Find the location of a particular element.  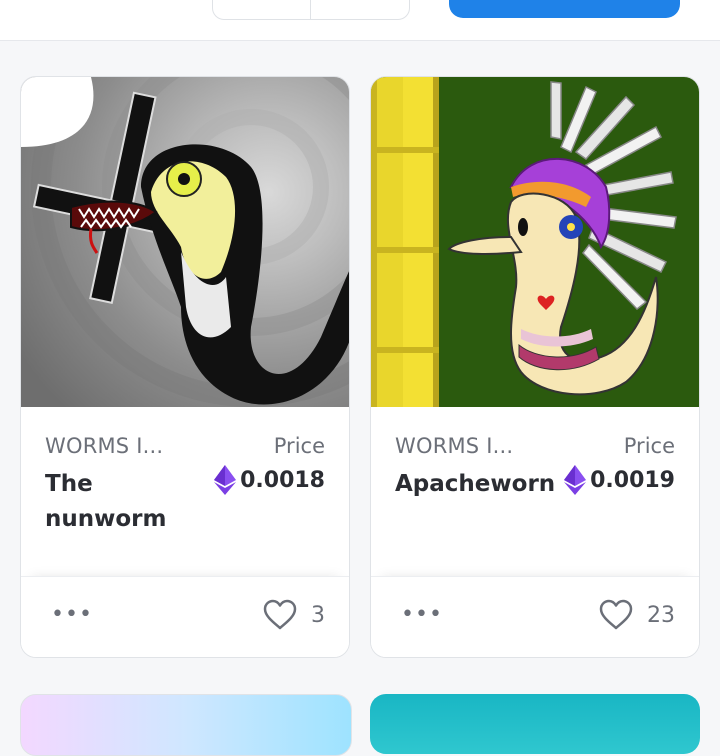

like-button: 23 is located at coordinates (637, 615).